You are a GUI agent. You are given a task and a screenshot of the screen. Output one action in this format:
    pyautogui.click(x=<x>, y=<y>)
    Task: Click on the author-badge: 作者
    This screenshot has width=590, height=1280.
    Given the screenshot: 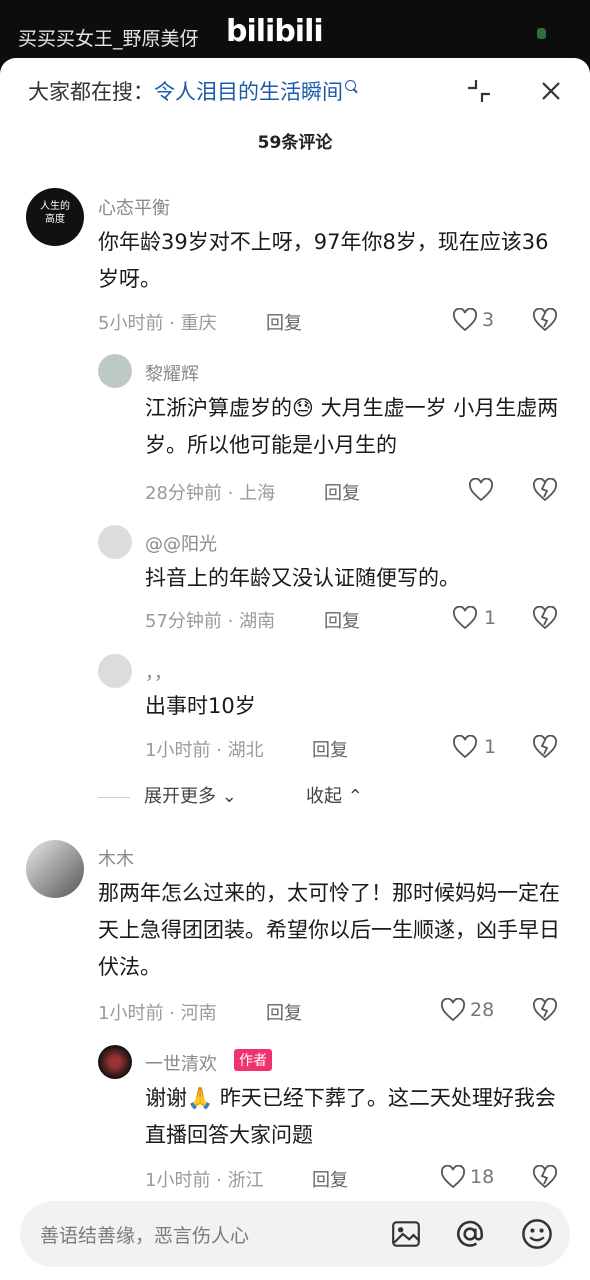 What is the action you would take?
    pyautogui.click(x=253, y=1060)
    